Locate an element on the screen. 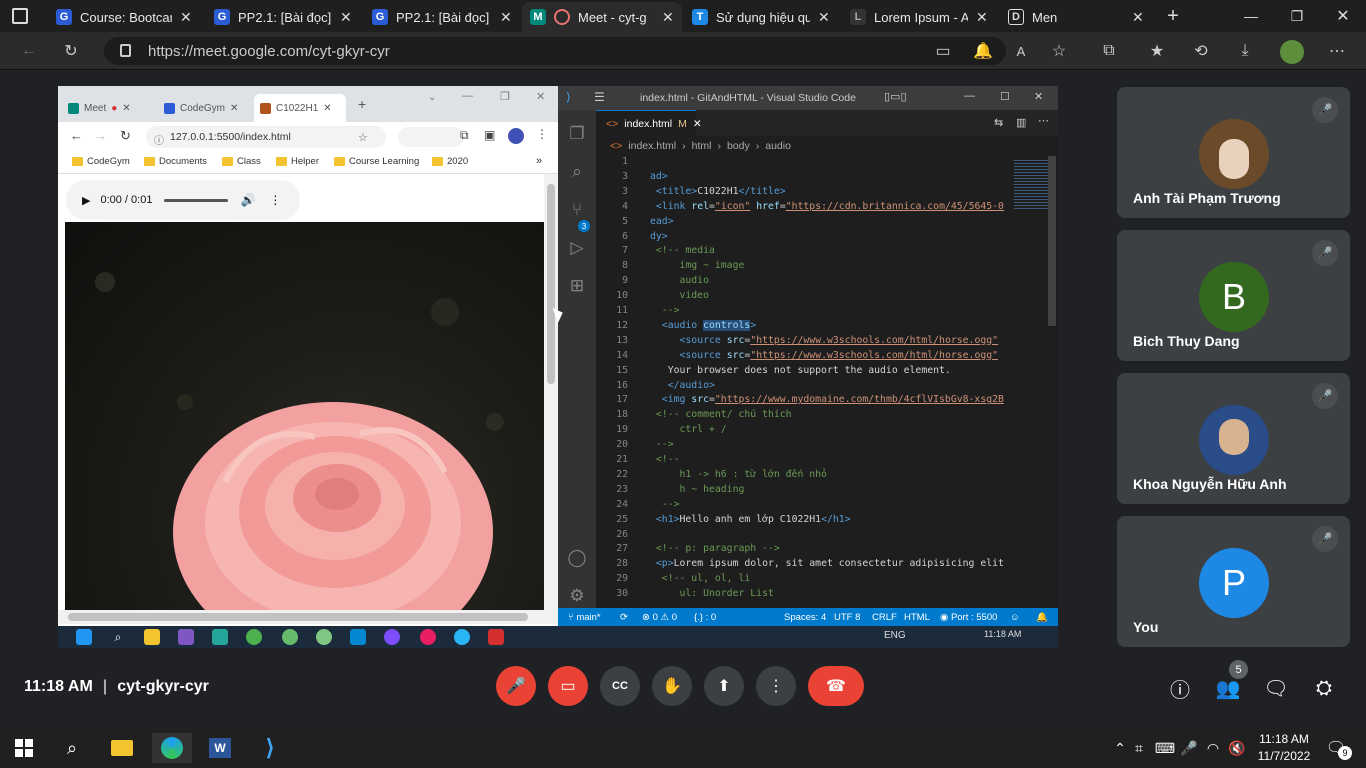  address-bar: https://meet.google.com/cyt-gkyr-cyr is located at coordinates (555, 51).